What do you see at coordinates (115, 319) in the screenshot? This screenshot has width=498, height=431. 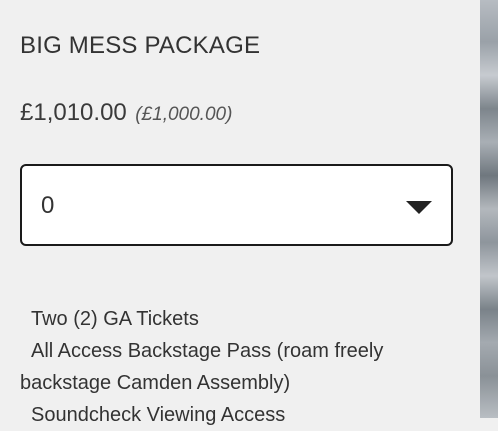 I see `description-item: Two (2) GA Tickets` at bounding box center [115, 319].